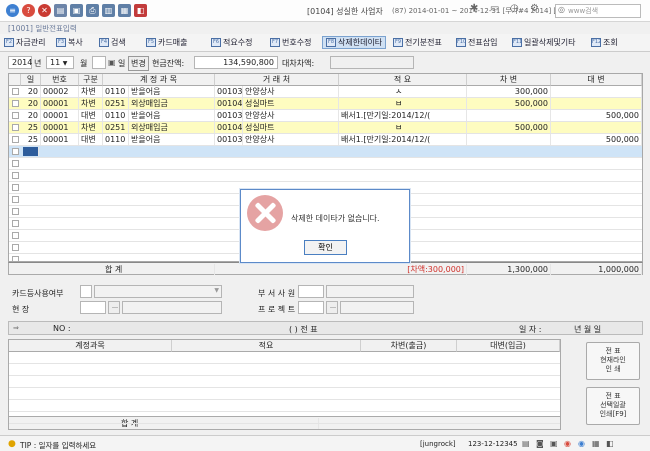 This screenshot has height=451, width=650. I want to click on clock-icon: ◷, so click(514, 8).